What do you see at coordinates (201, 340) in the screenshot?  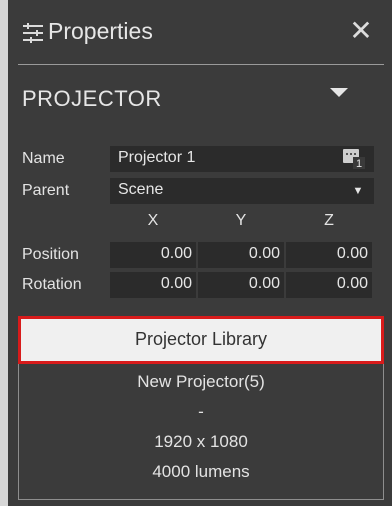 I see `projector-library-button: Projector Library` at bounding box center [201, 340].